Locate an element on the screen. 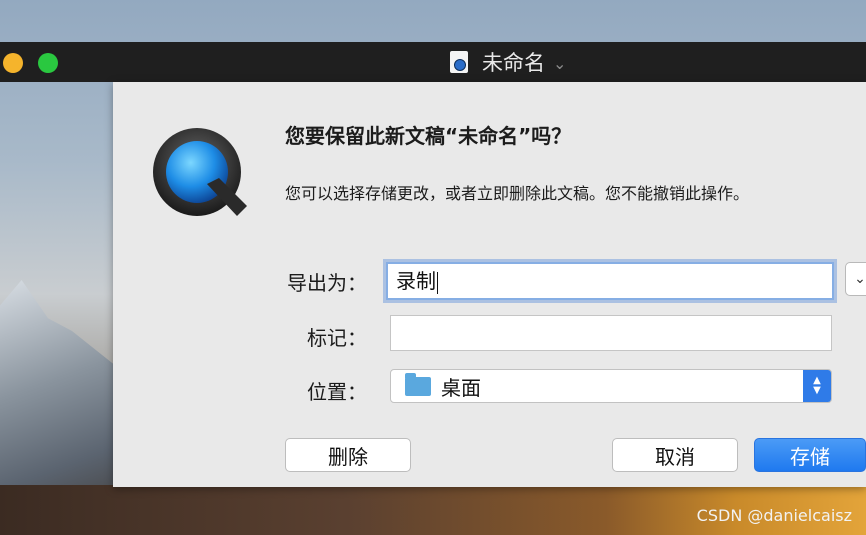 This screenshot has width=866, height=535. tags-label: 标记： is located at coordinates (337, 338).